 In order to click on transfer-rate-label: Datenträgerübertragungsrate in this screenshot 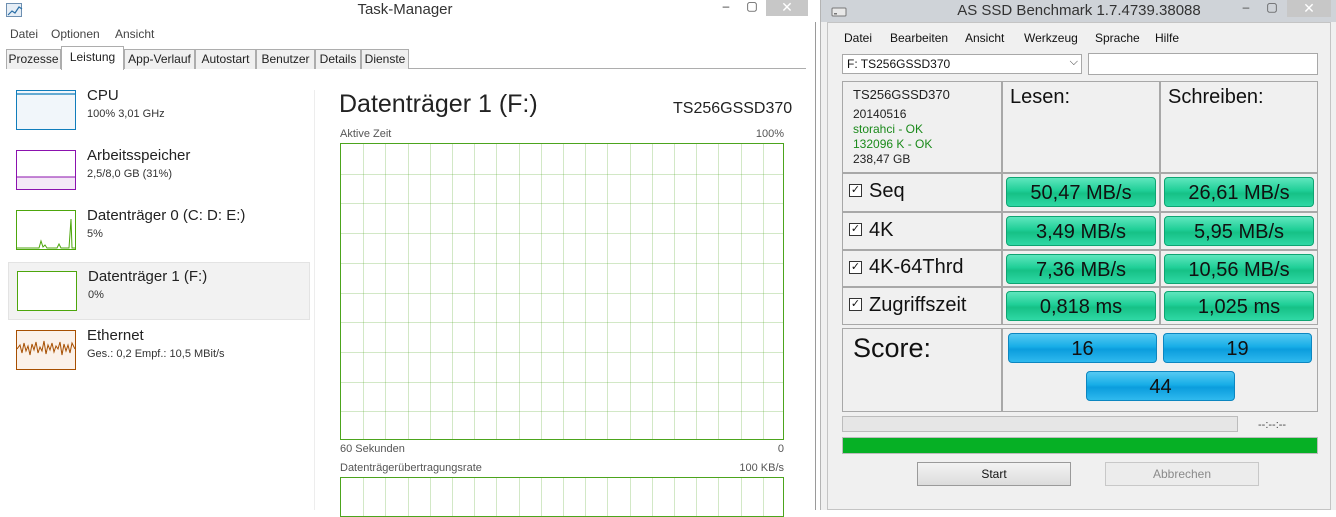, I will do `click(411, 468)`.